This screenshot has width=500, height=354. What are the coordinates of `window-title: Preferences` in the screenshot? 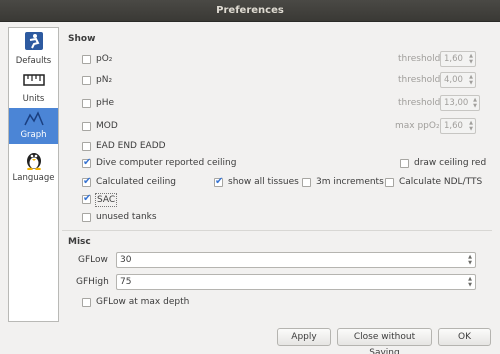 It's located at (250, 11).